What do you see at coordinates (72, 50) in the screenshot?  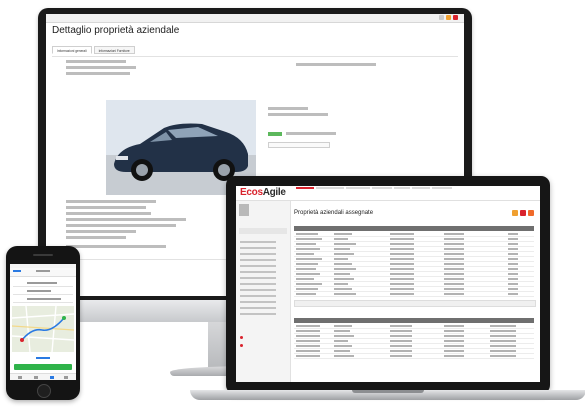 I see `tab-general-info: Informazioni generali` at bounding box center [72, 50].